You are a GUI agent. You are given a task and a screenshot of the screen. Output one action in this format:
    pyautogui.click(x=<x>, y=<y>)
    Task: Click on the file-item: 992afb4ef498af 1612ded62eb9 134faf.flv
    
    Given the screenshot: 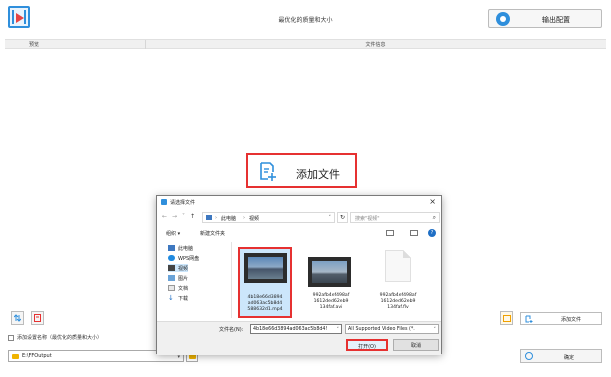 What is the action you would take?
    pyautogui.click(x=398, y=282)
    